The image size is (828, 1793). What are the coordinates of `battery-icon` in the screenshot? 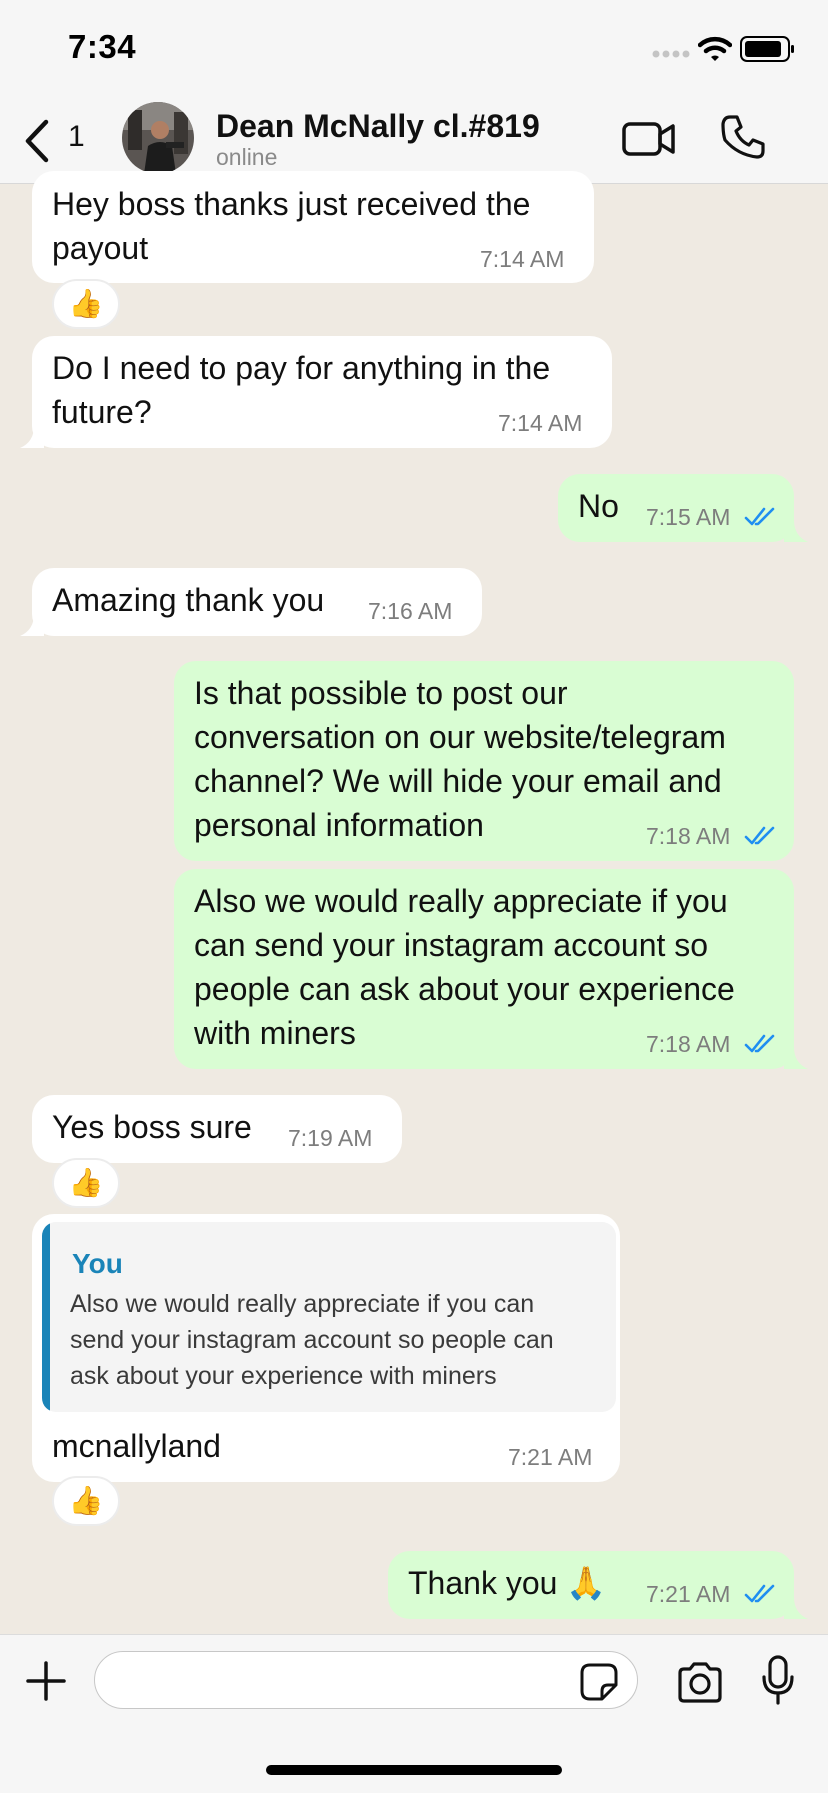 It's located at (767, 49).